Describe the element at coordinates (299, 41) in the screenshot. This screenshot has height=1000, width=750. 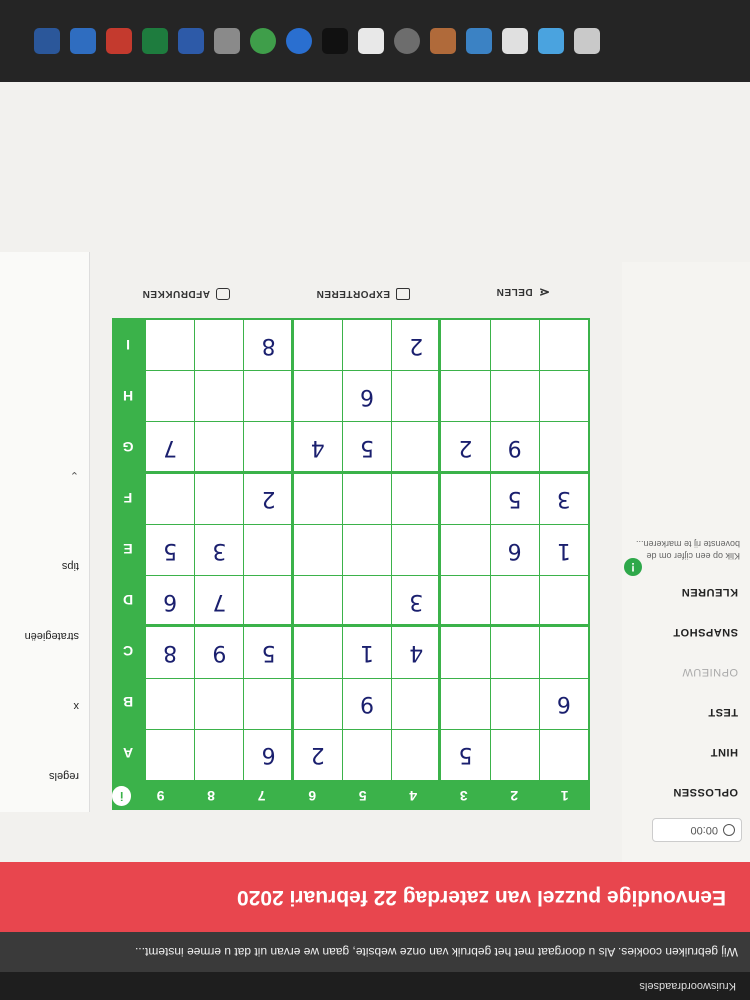
I see `browser-icon` at that location.